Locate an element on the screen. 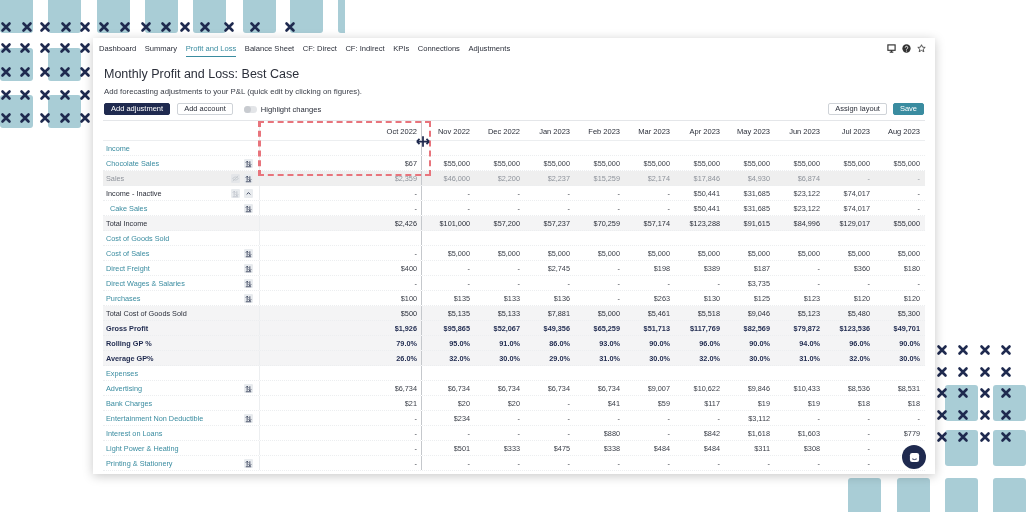  chat-button is located at coordinates (914, 457).